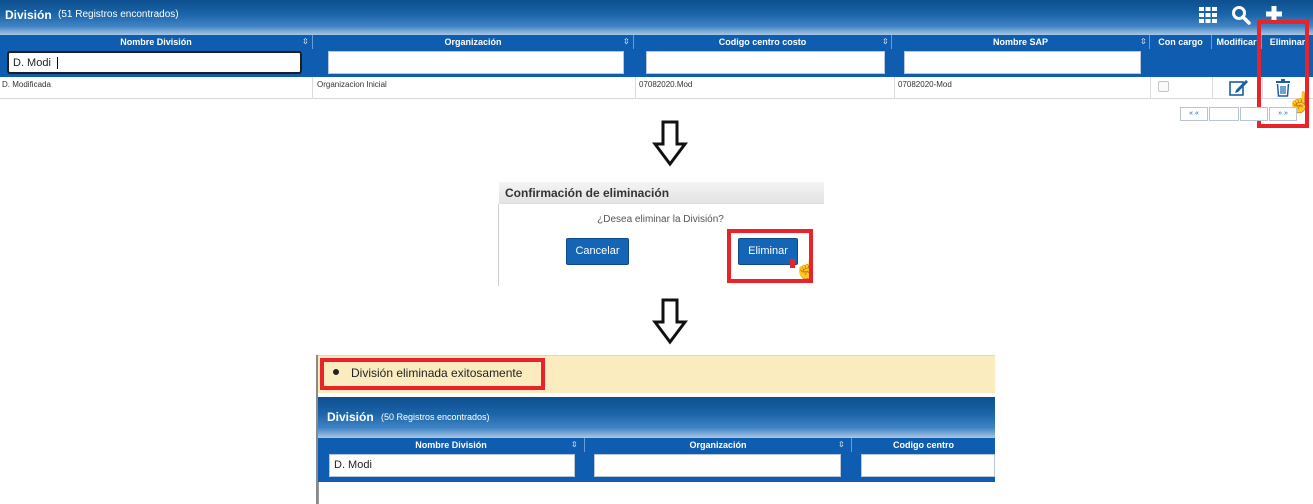 Image resolution: width=1313 pixels, height=504 pixels. What do you see at coordinates (1181, 42) in the screenshot?
I see `column-con-cargo: Con cargo` at bounding box center [1181, 42].